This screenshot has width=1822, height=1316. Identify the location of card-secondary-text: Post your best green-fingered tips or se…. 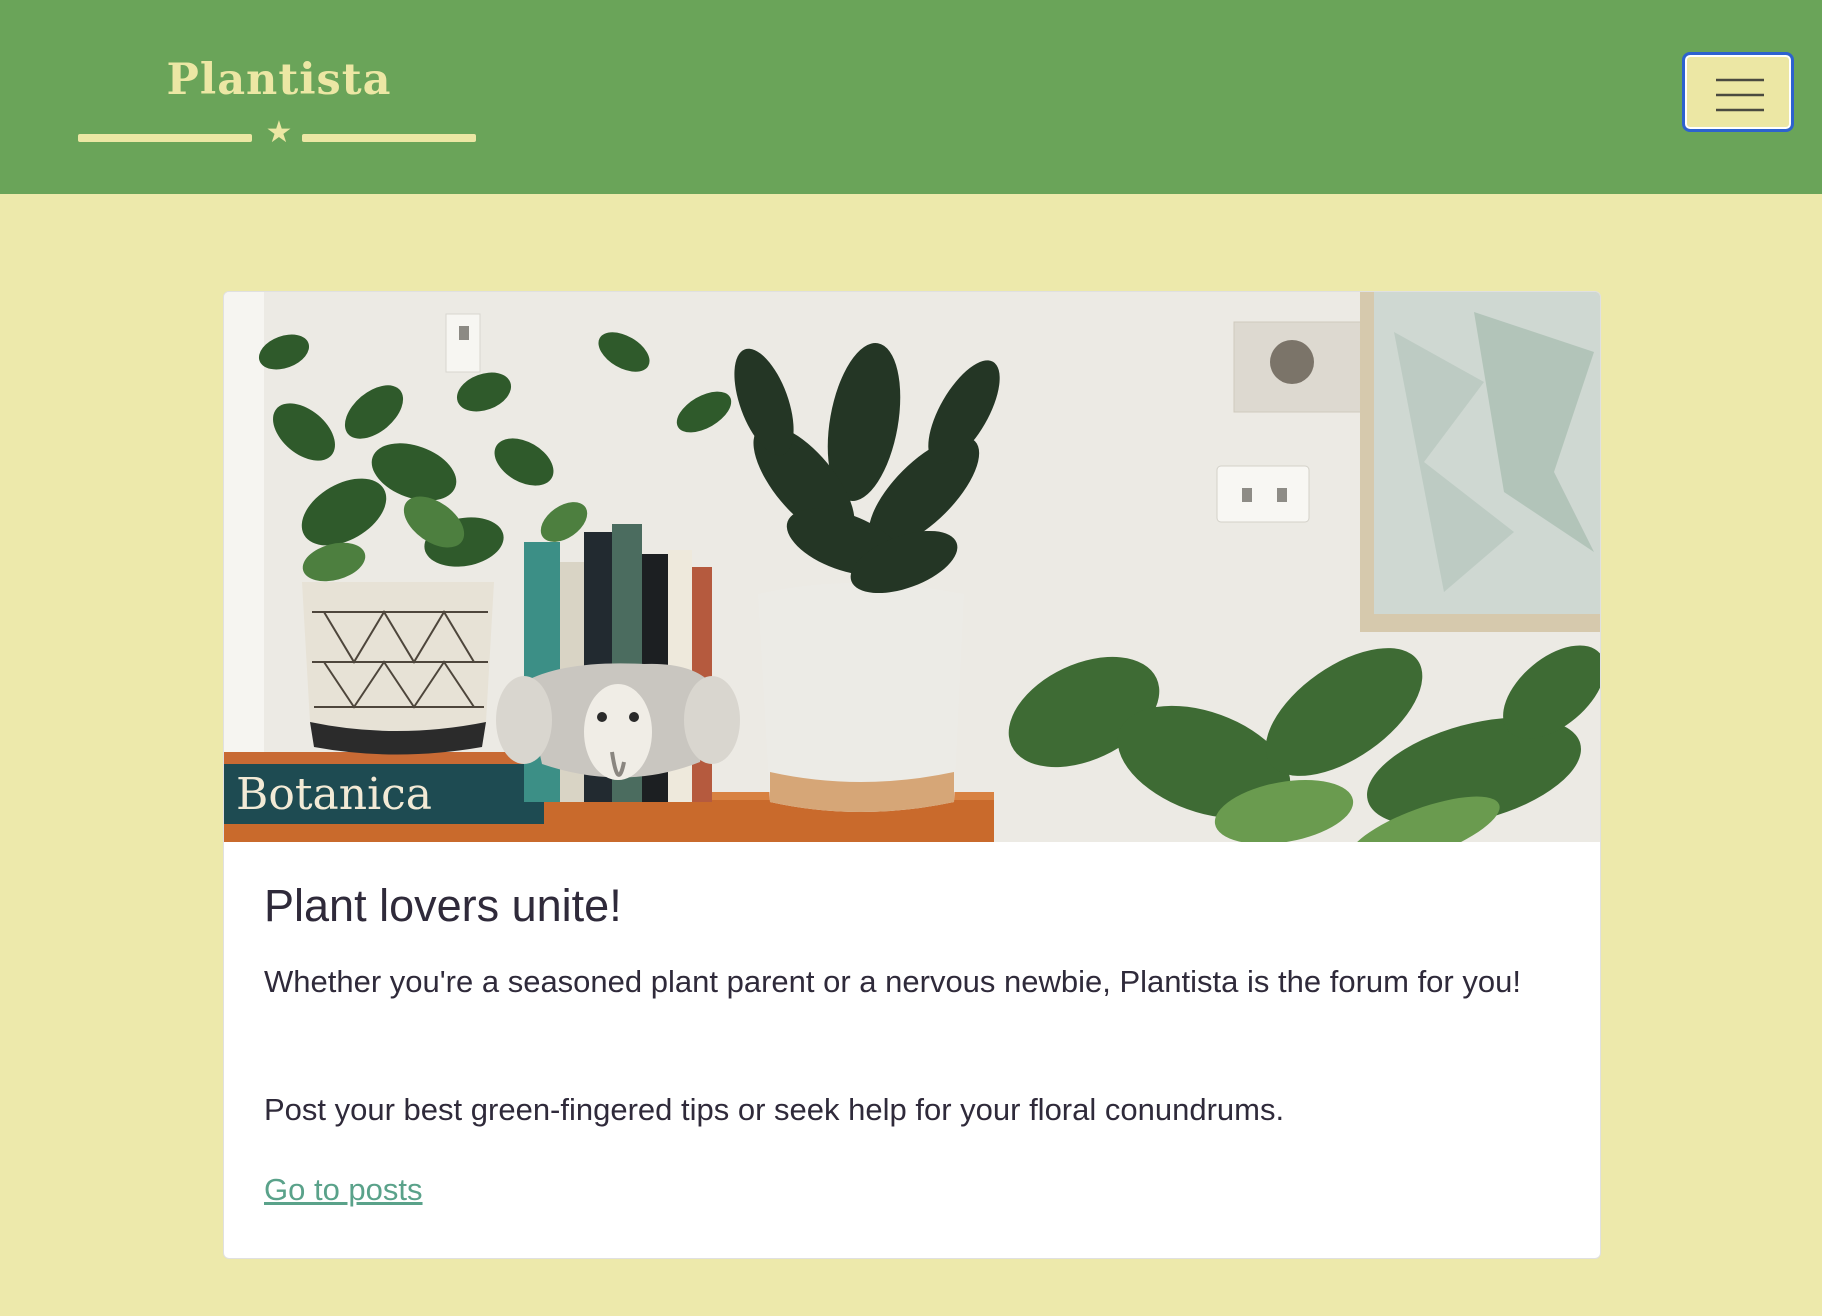
(774, 1109).